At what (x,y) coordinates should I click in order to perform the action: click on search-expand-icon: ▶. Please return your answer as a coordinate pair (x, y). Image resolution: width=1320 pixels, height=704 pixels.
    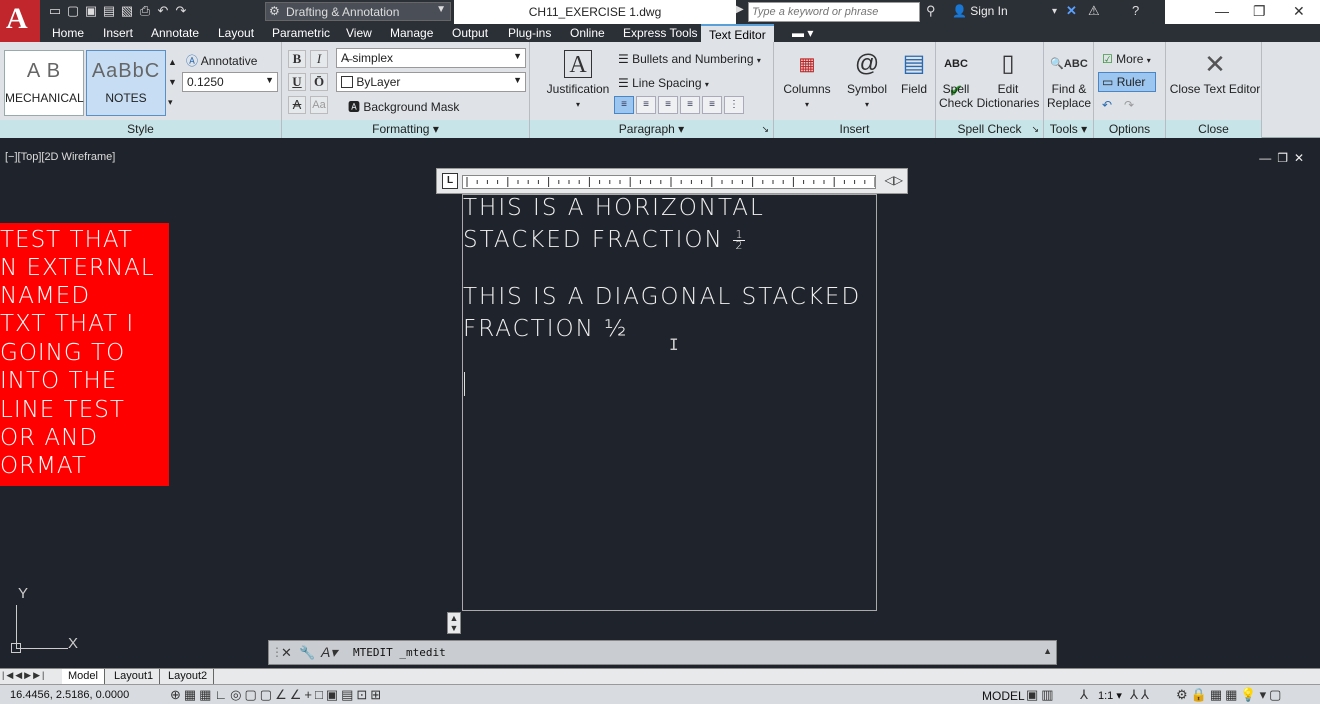
    Looking at the image, I should click on (742, 12).